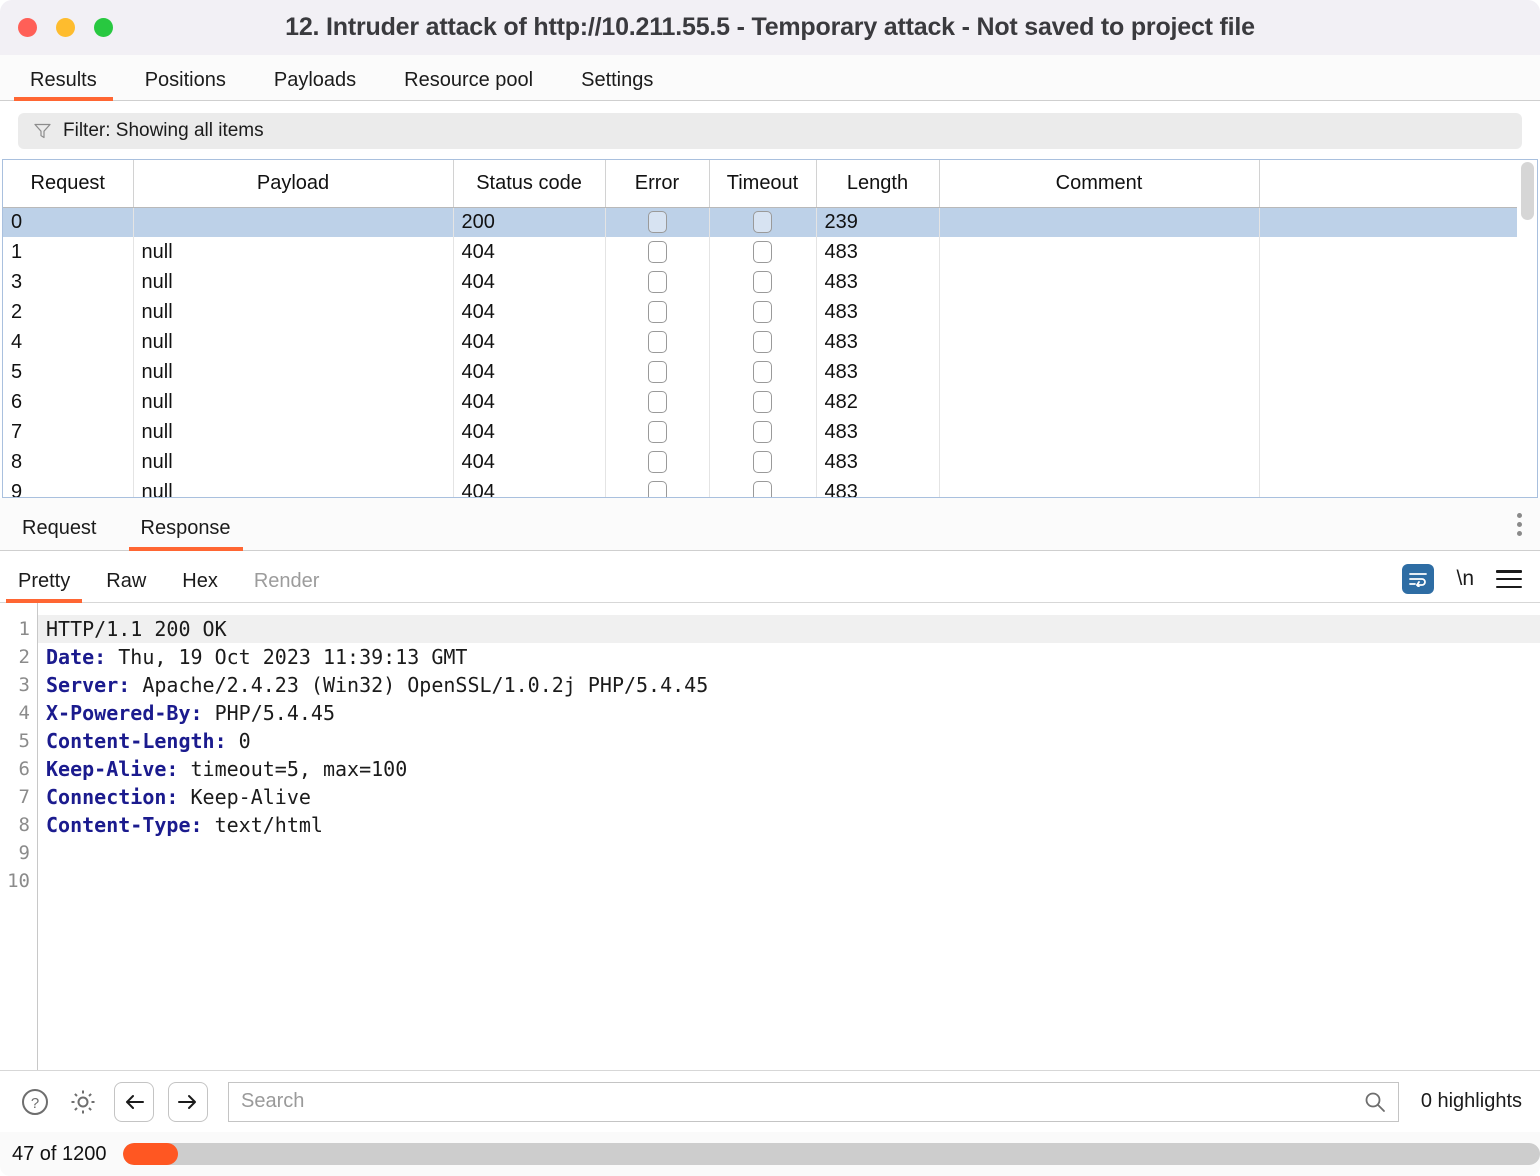 The width and height of the screenshot is (1540, 1176). What do you see at coordinates (1527, 328) in the screenshot?
I see `results-vertical-scrollbar` at bounding box center [1527, 328].